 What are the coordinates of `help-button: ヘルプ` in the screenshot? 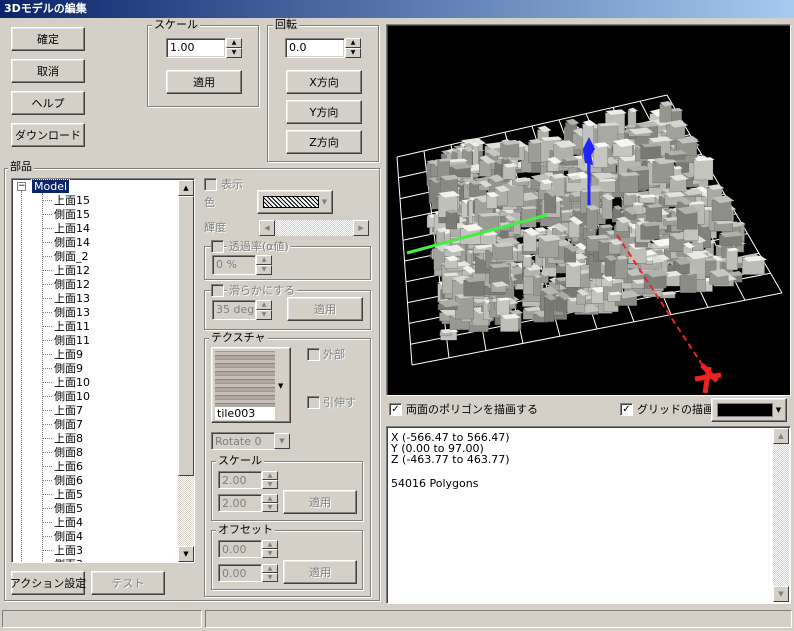 It's located at (48, 103).